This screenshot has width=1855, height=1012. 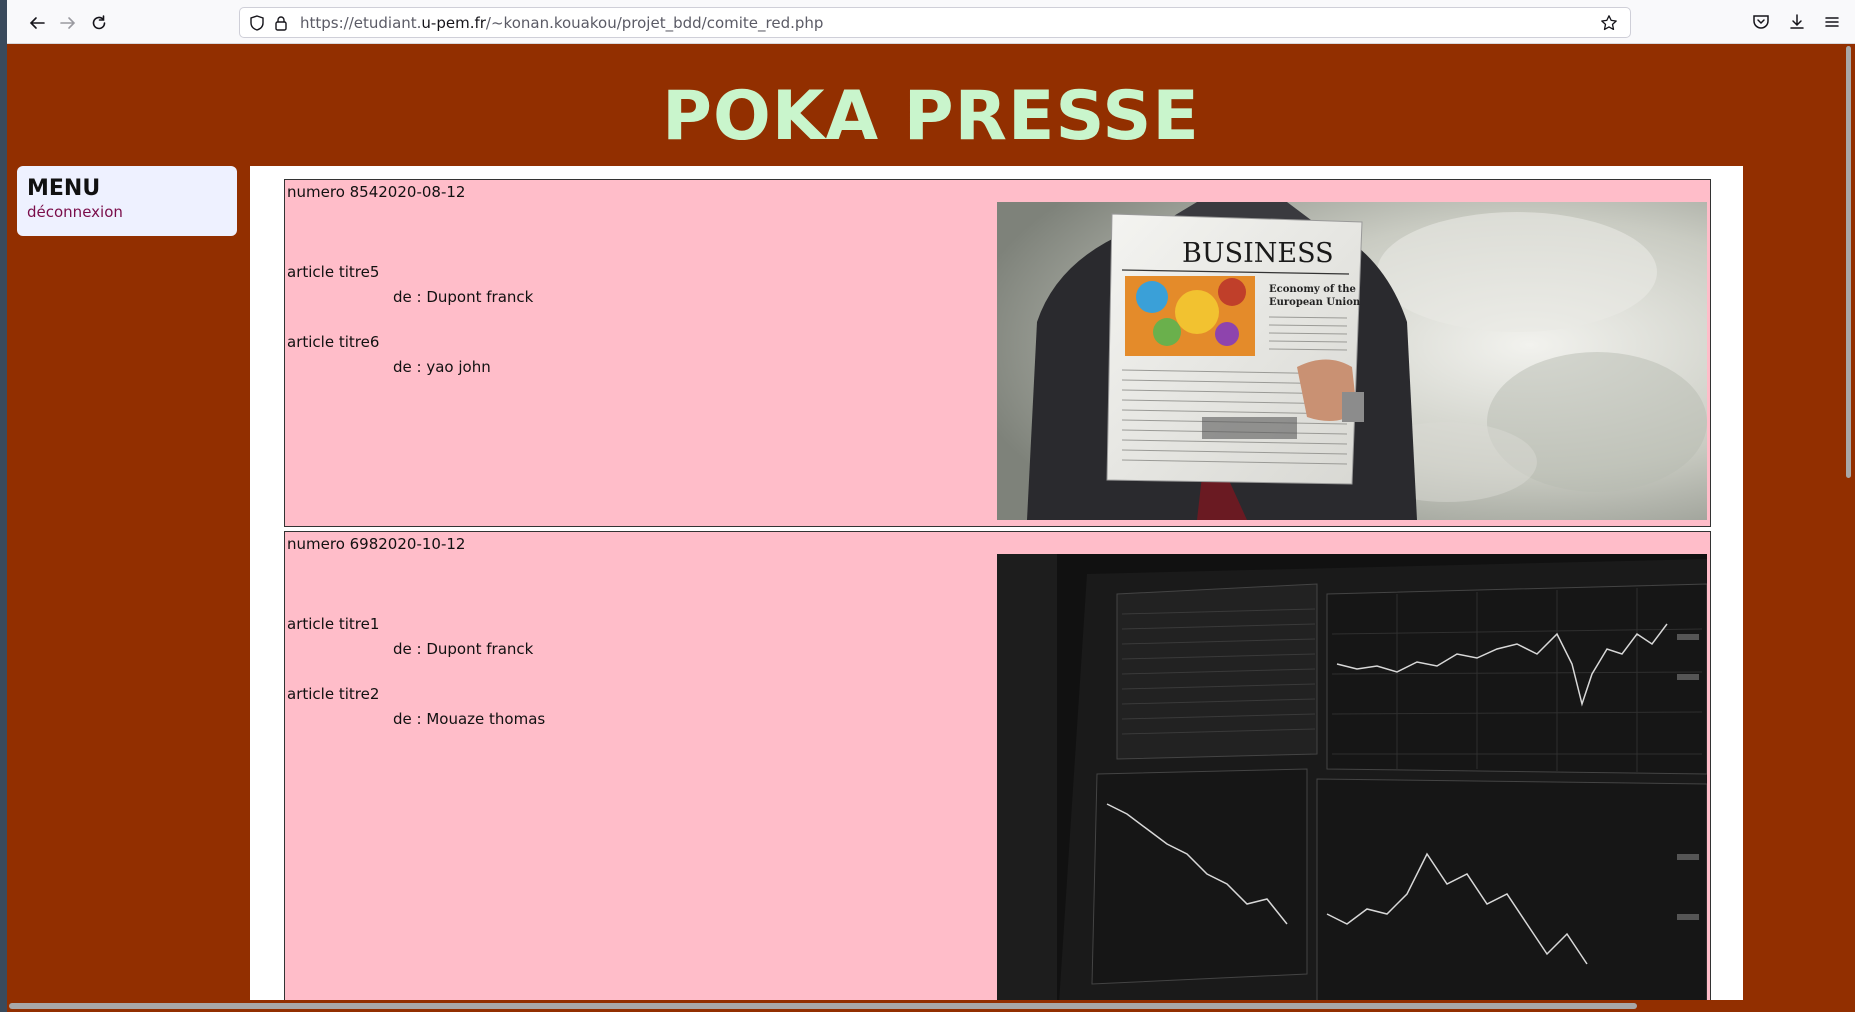 What do you see at coordinates (1848, 262) in the screenshot?
I see `vertical-scroll-thumb` at bounding box center [1848, 262].